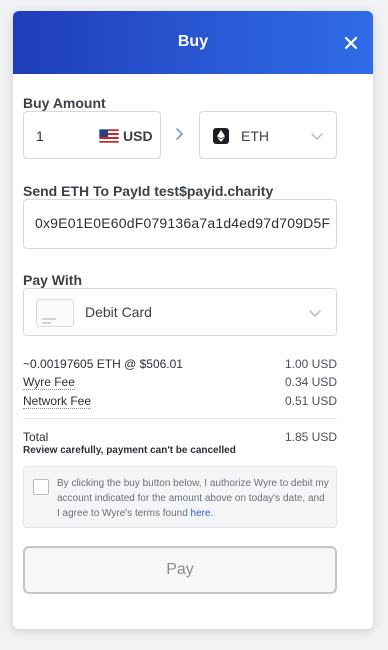 The width and height of the screenshot is (388, 650). What do you see at coordinates (49, 382) in the screenshot?
I see `wyre-fee-label: Wyre Fee` at bounding box center [49, 382].